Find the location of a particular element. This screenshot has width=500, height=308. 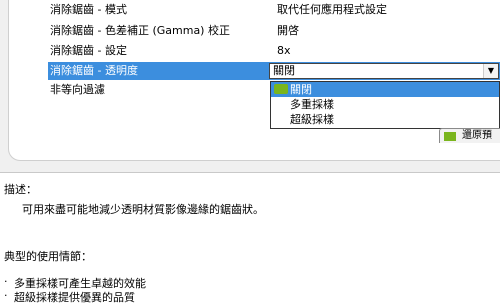

usage-heading: 典型的使用情節： is located at coordinates (48, 256).